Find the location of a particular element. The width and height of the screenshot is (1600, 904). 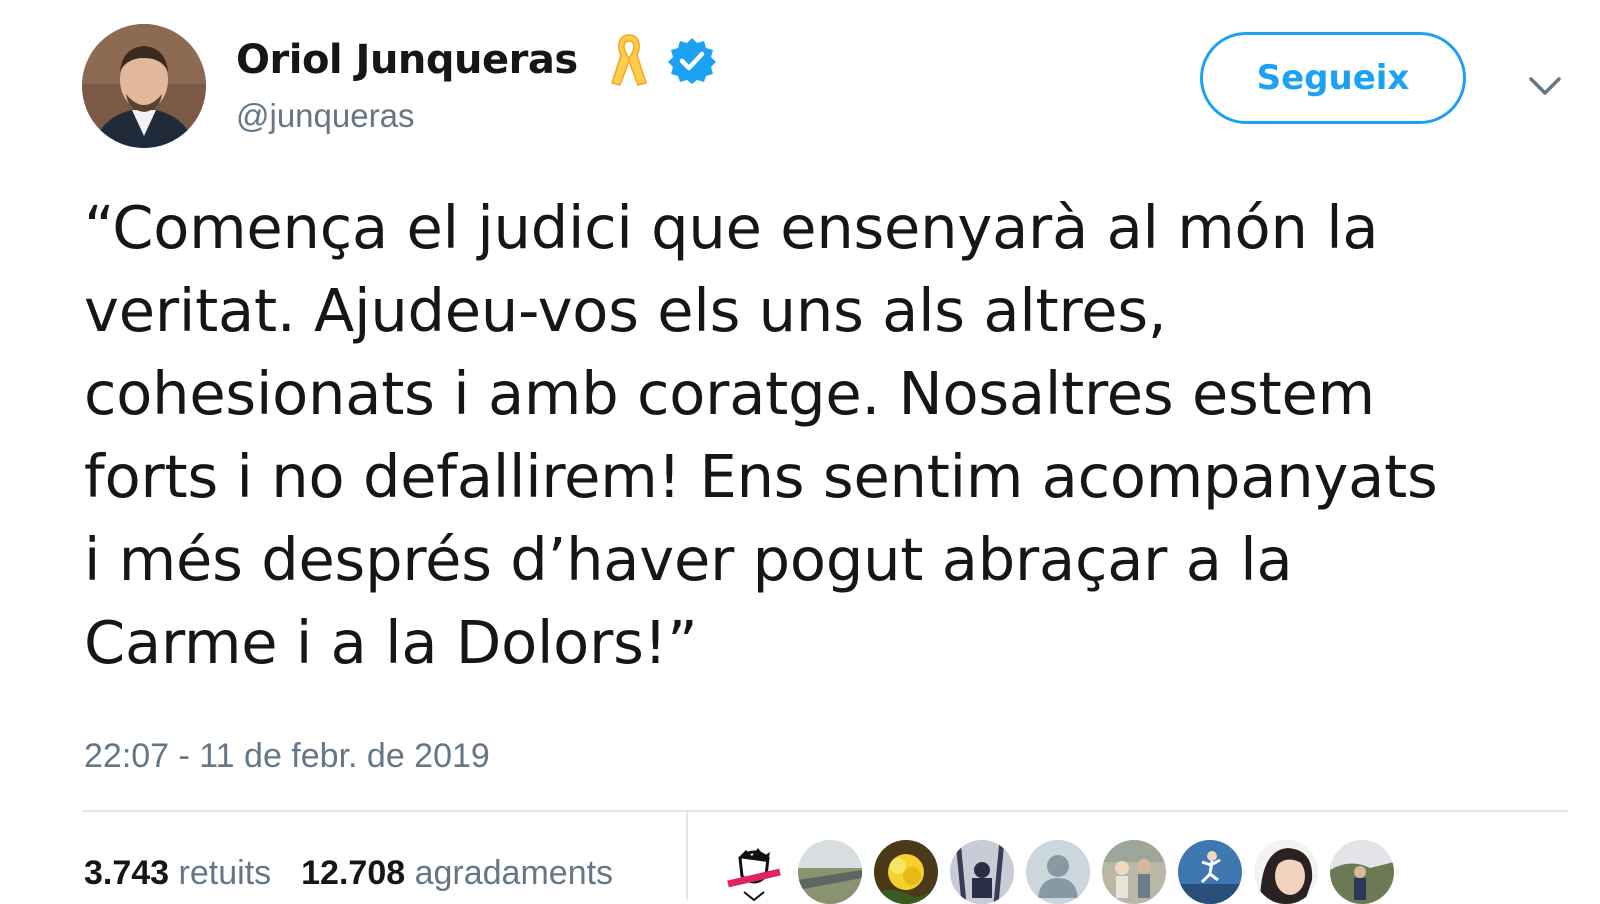

author-avatar is located at coordinates (144, 86).